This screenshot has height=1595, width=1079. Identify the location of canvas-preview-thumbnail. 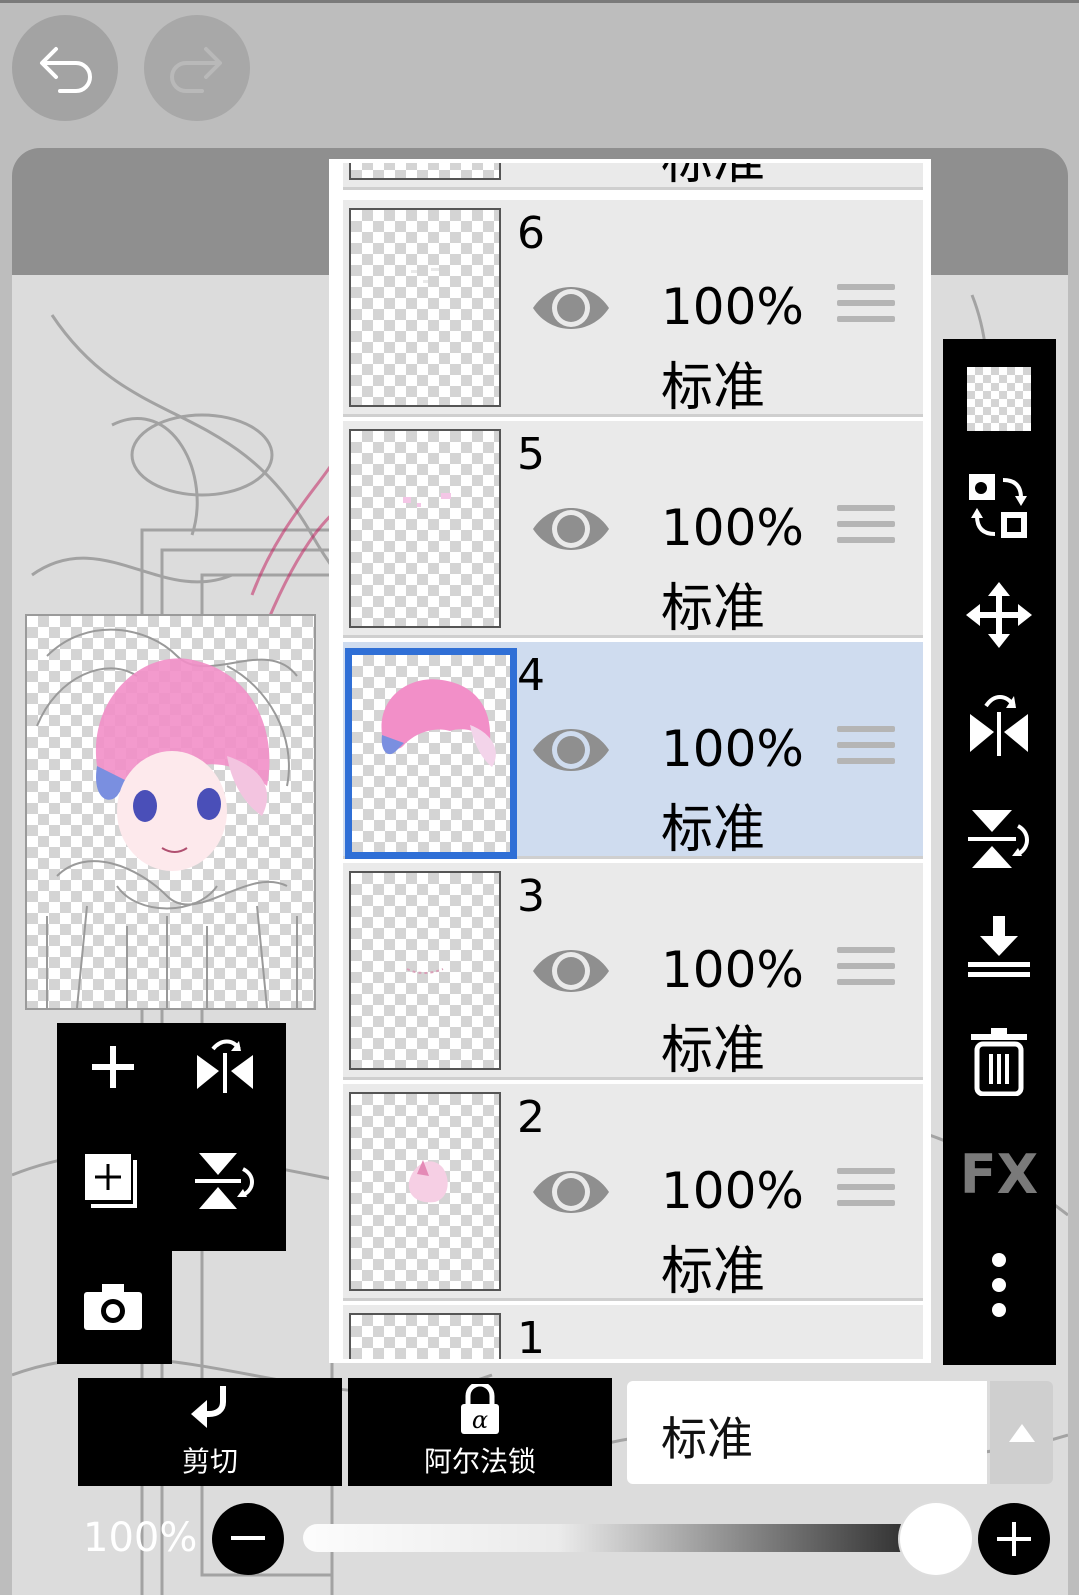
(170, 812).